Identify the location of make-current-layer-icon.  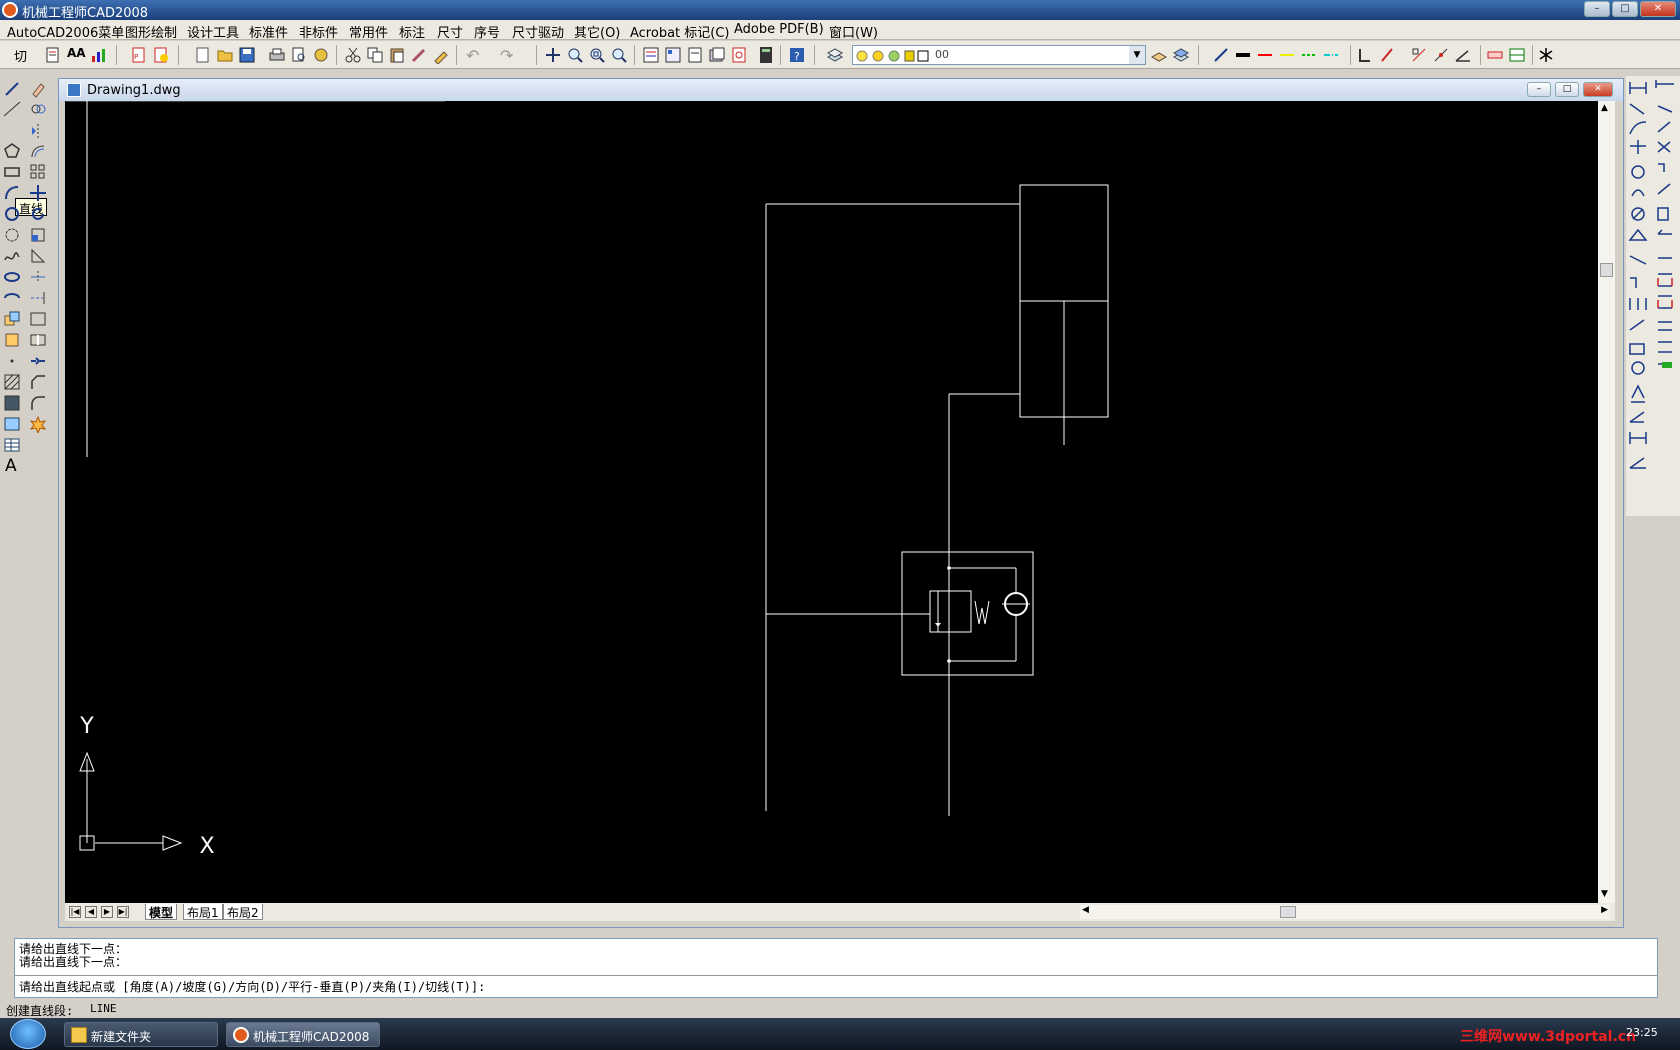
(1181, 55).